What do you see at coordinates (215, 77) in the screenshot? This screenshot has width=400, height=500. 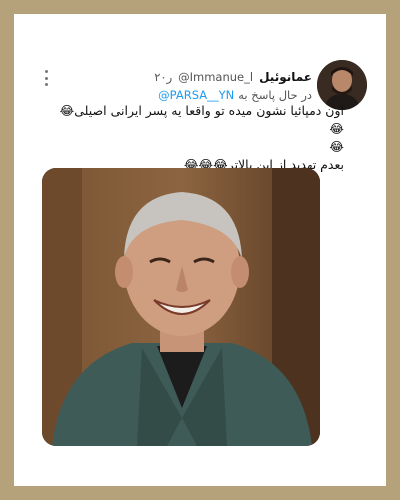 I see `user-handle: @Immanue_l` at bounding box center [215, 77].